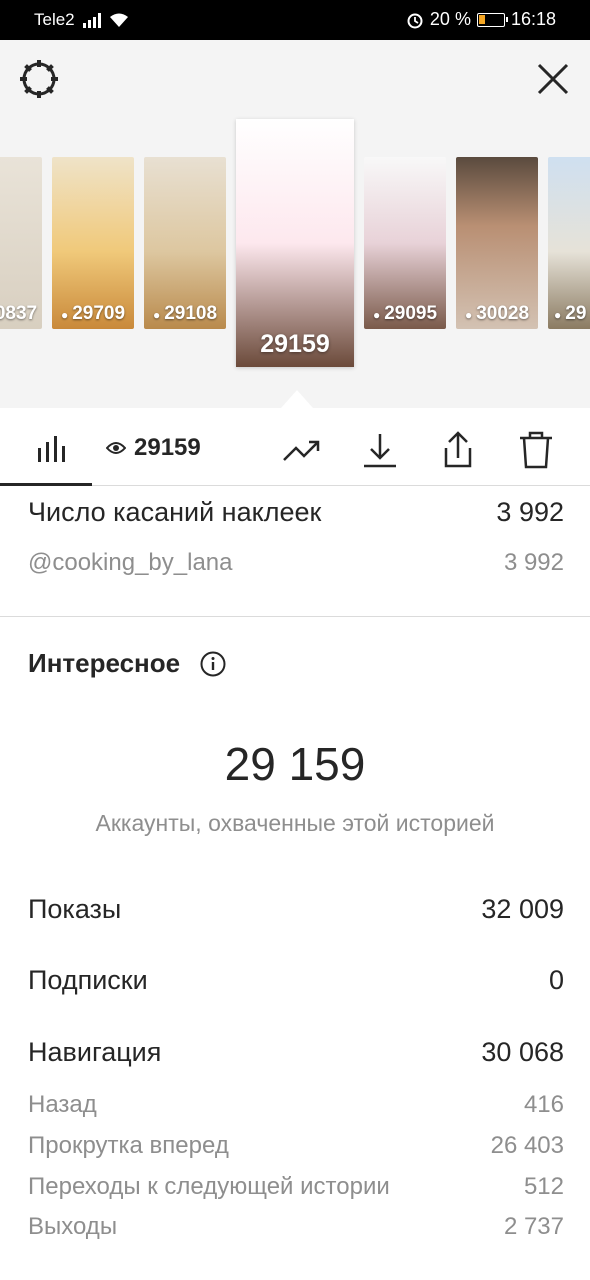 The image size is (590, 1280). I want to click on eye-icon, so click(116, 448).